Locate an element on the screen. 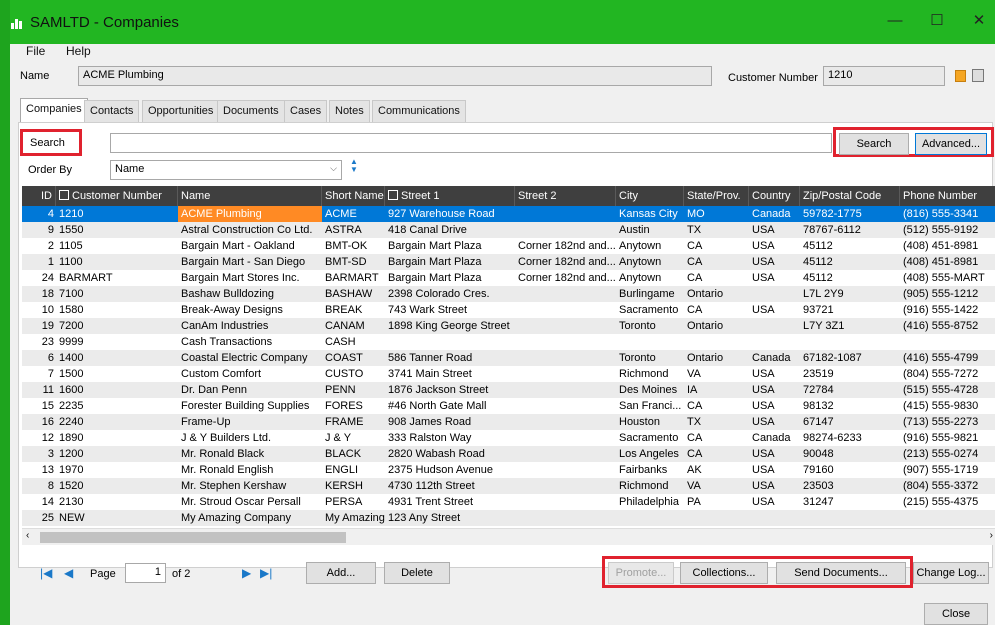 This screenshot has height=625, width=995. tab-documents: Documents is located at coordinates (251, 111).